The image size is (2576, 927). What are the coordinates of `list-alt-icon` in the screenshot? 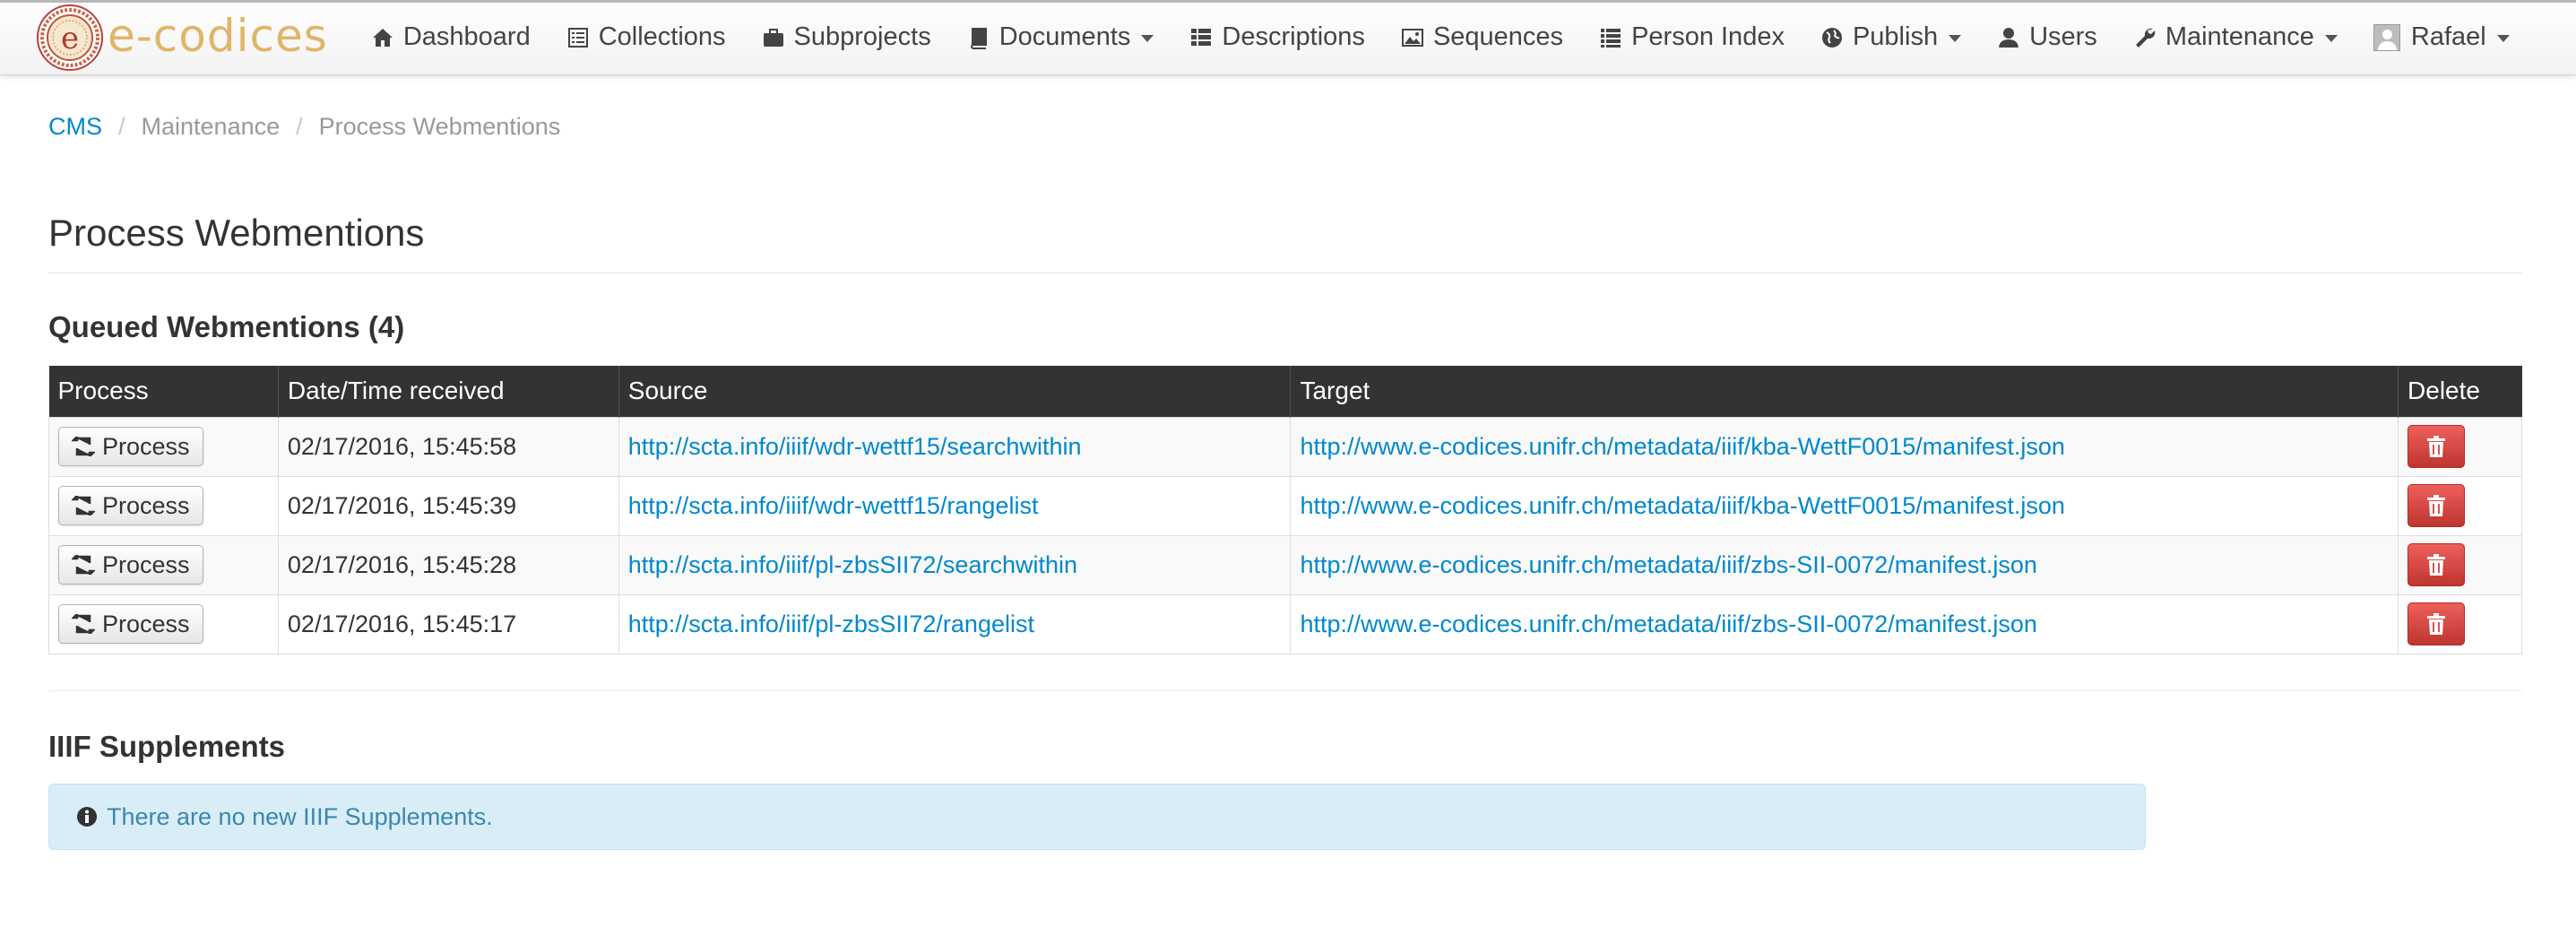 It's located at (577, 37).